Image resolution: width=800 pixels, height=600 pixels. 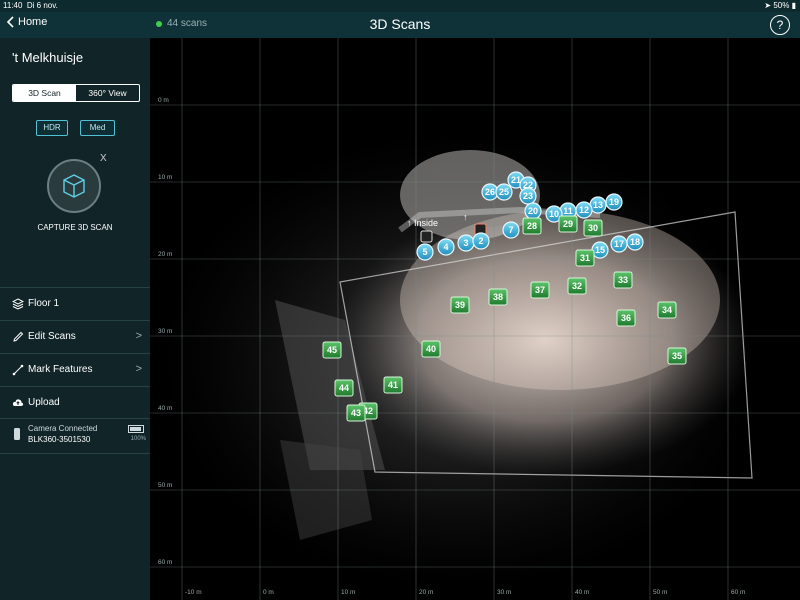 I want to click on camera-status: Camera Connected BLK360-3501530 100%, so click(x=75, y=436).